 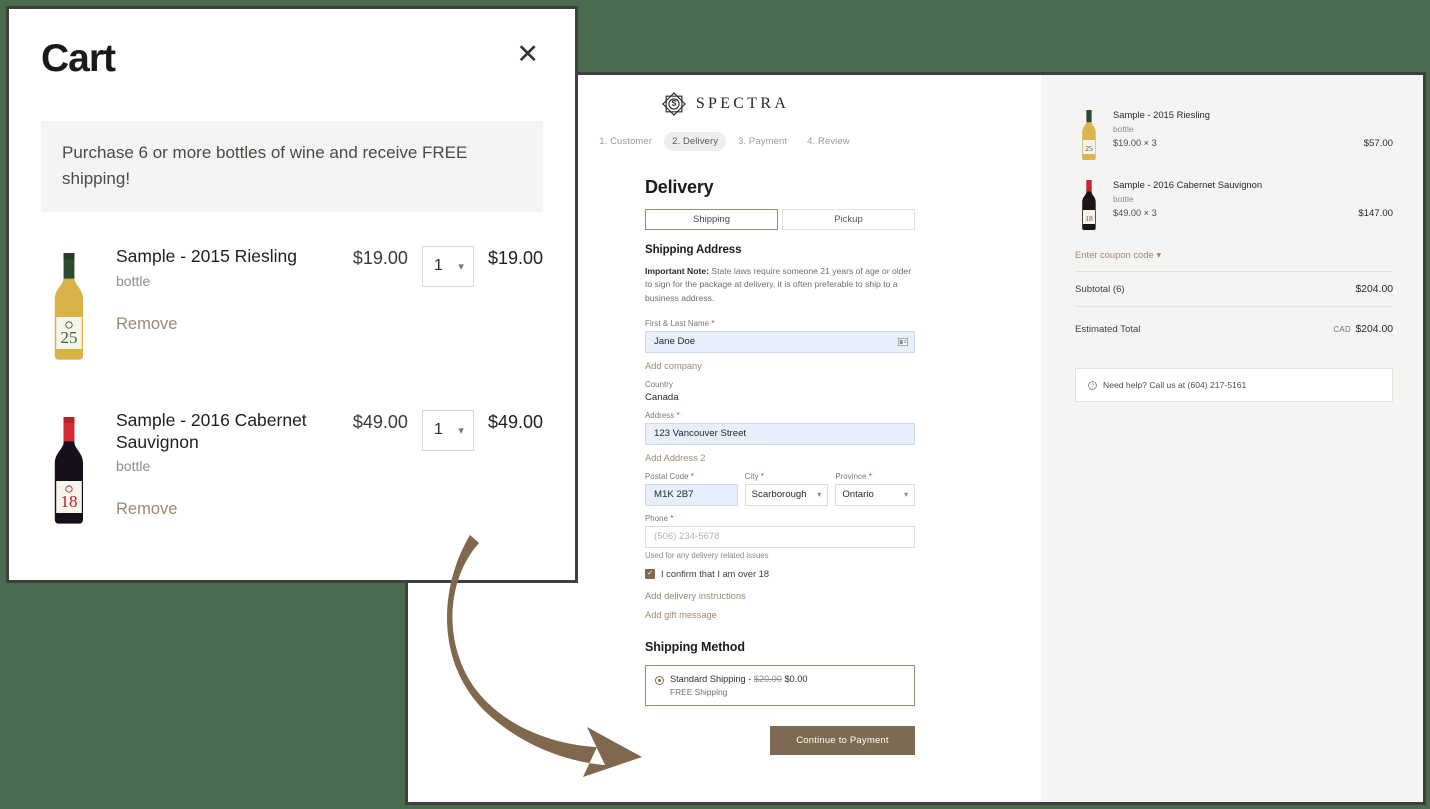 What do you see at coordinates (780, 341) in the screenshot?
I see `name-input: Jane Doe` at bounding box center [780, 341].